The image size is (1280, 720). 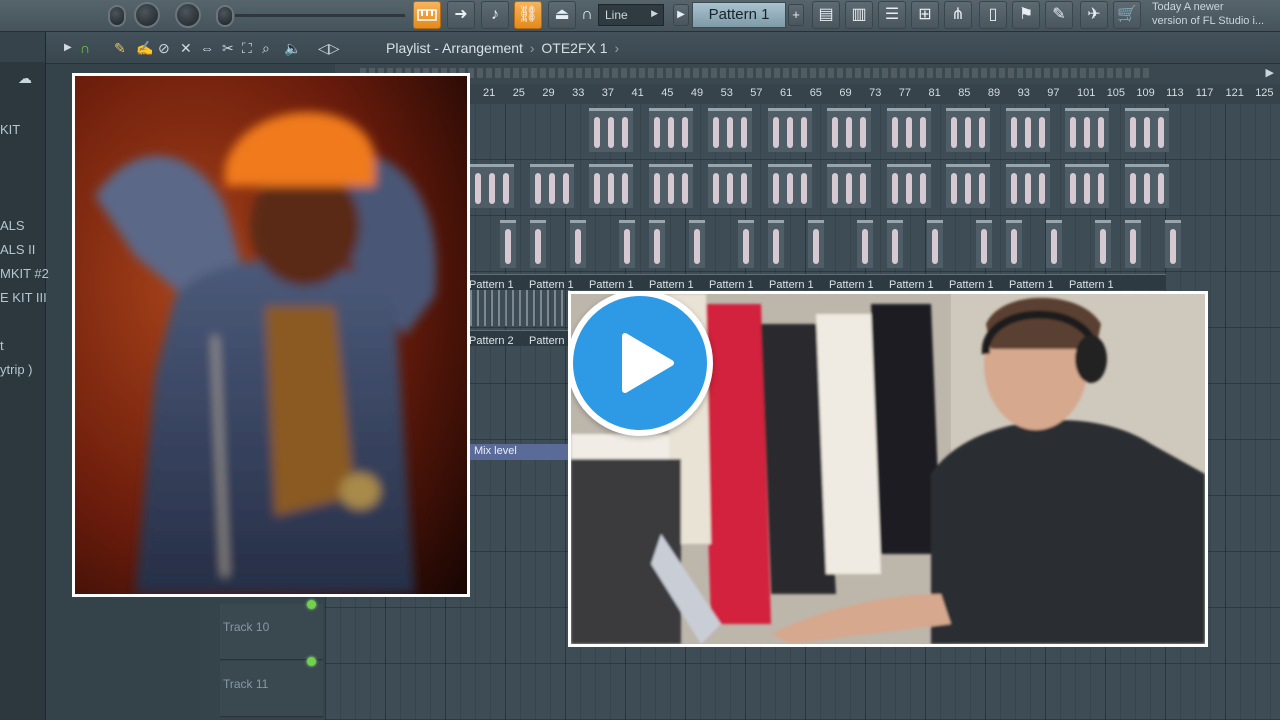 What do you see at coordinates (266, 48) in the screenshot?
I see `zoom-icon: ⌕` at bounding box center [266, 48].